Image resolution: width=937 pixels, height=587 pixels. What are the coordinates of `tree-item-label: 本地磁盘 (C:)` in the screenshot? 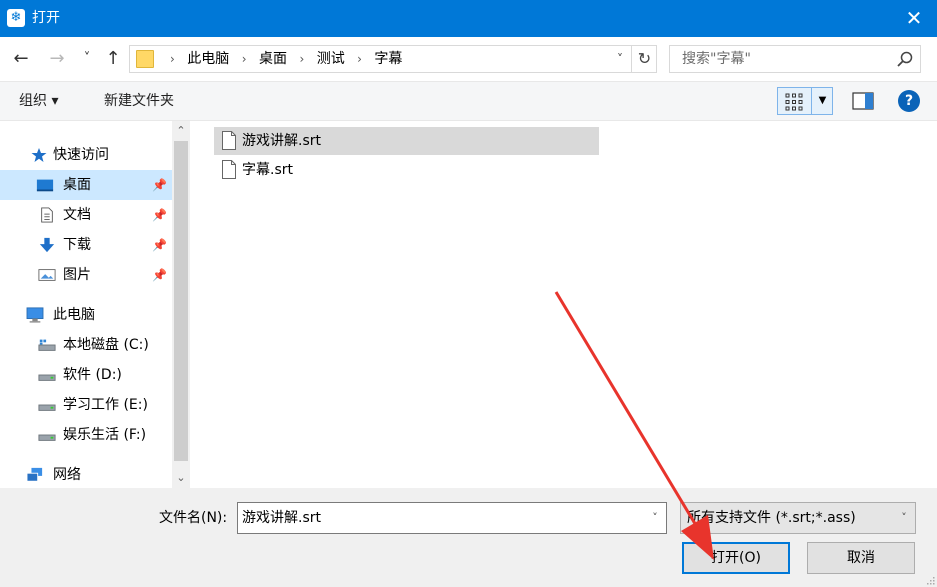 It's located at (106, 345).